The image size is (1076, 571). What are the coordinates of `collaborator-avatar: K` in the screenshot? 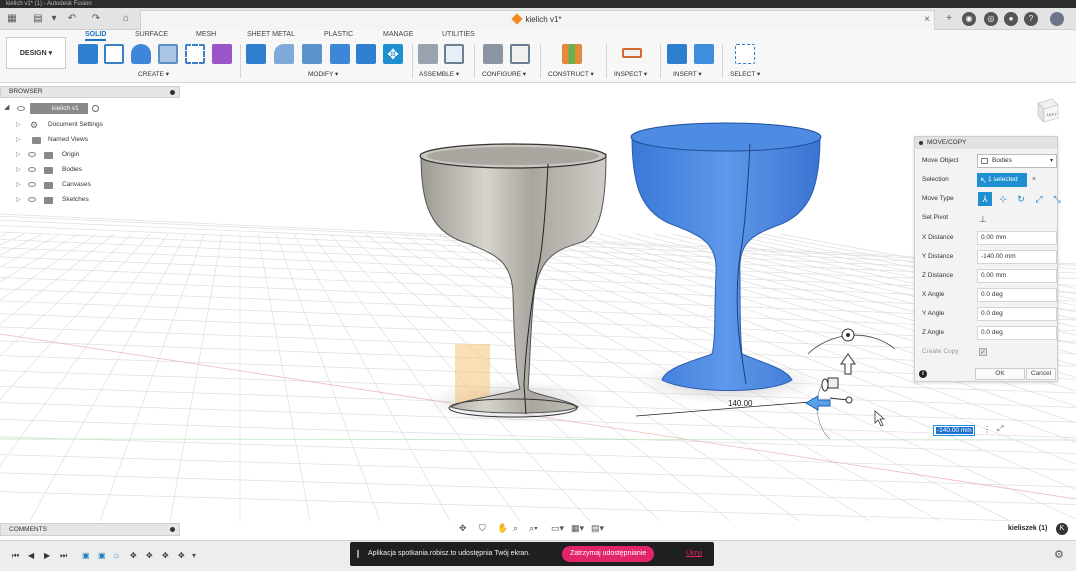 It's located at (1062, 529).